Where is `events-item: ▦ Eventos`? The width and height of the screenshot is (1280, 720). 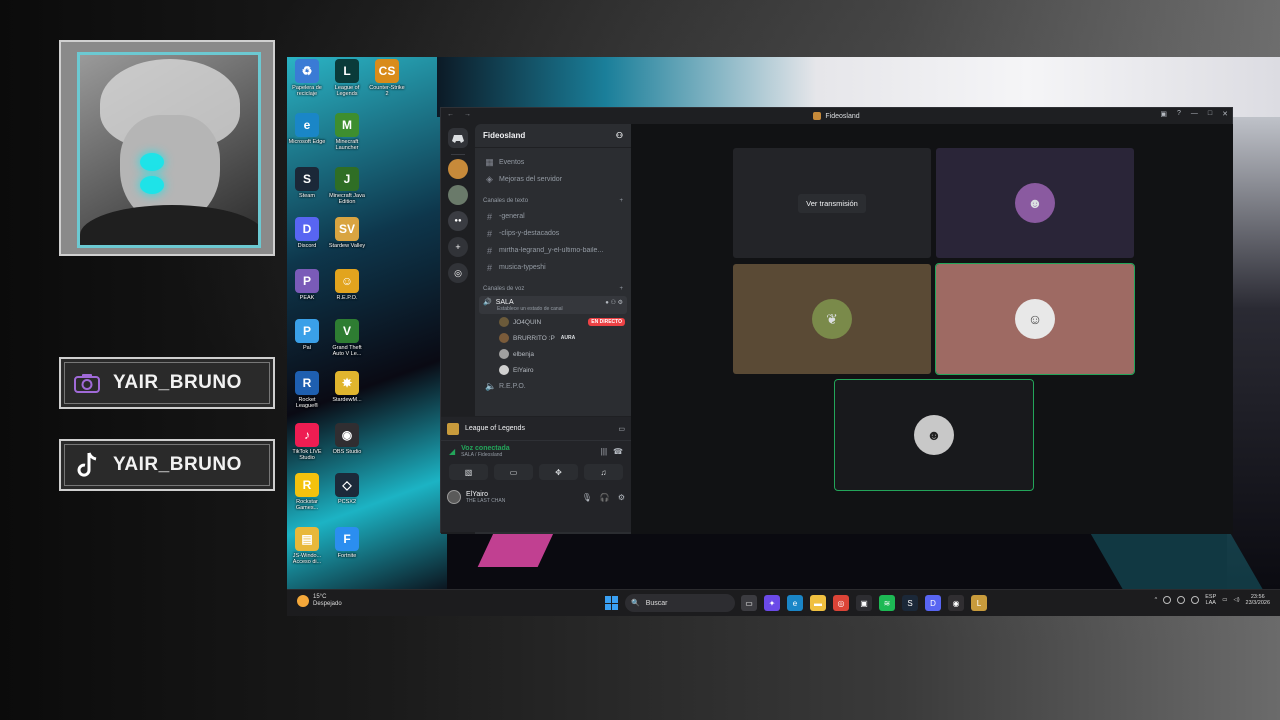
events-item: ▦ Eventos is located at coordinates (553, 162).